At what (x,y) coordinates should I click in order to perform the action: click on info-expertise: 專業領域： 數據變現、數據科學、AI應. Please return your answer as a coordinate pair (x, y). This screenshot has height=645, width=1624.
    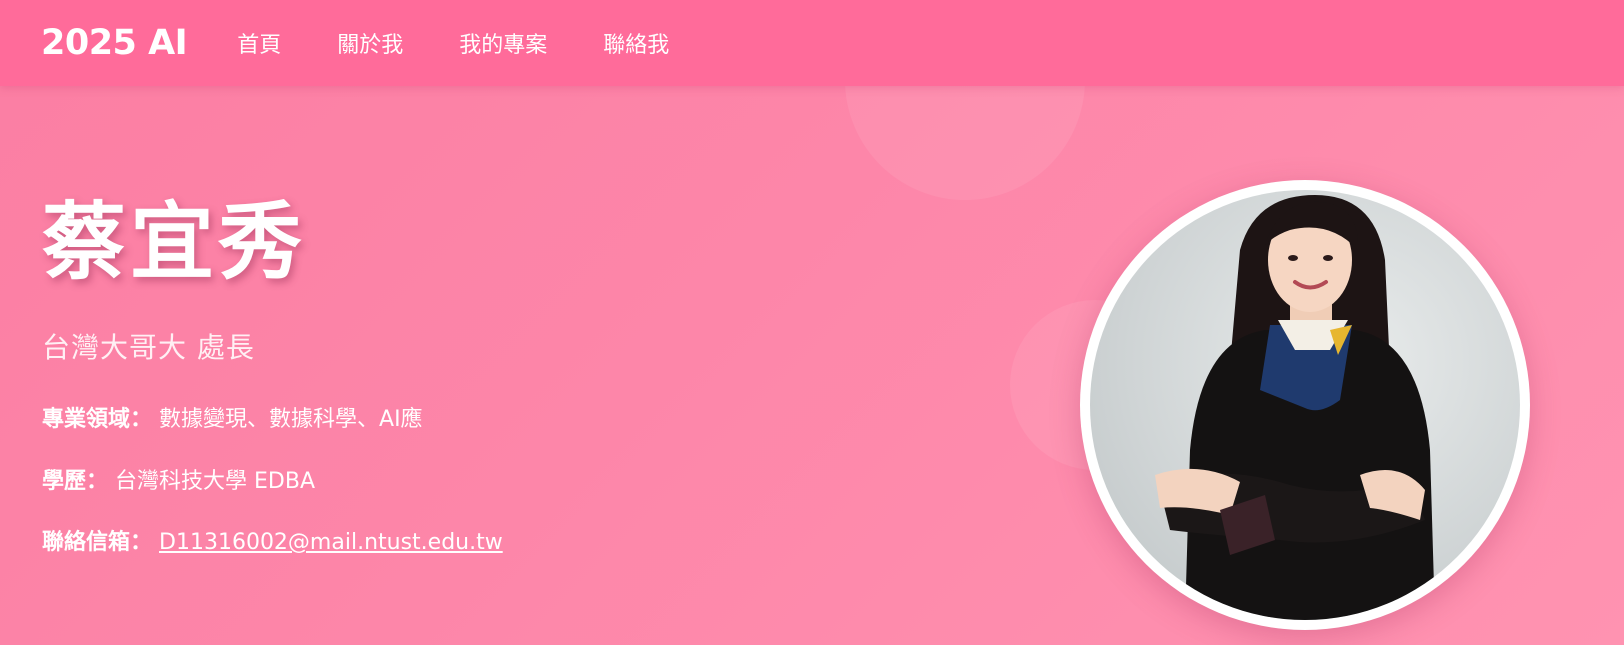
    Looking at the image, I should click on (232, 420).